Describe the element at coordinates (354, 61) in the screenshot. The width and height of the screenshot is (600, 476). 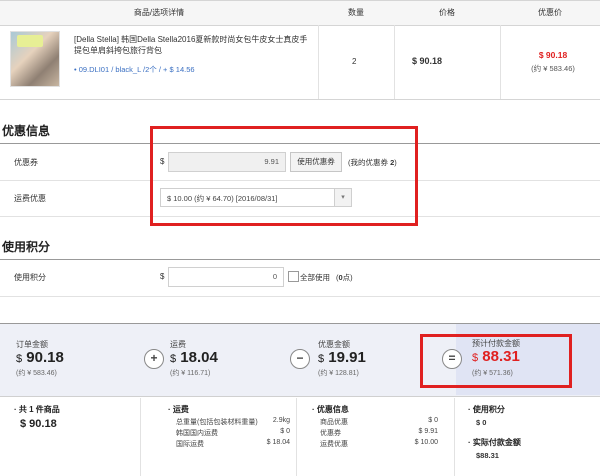
I see `product-quantity: 2` at that location.